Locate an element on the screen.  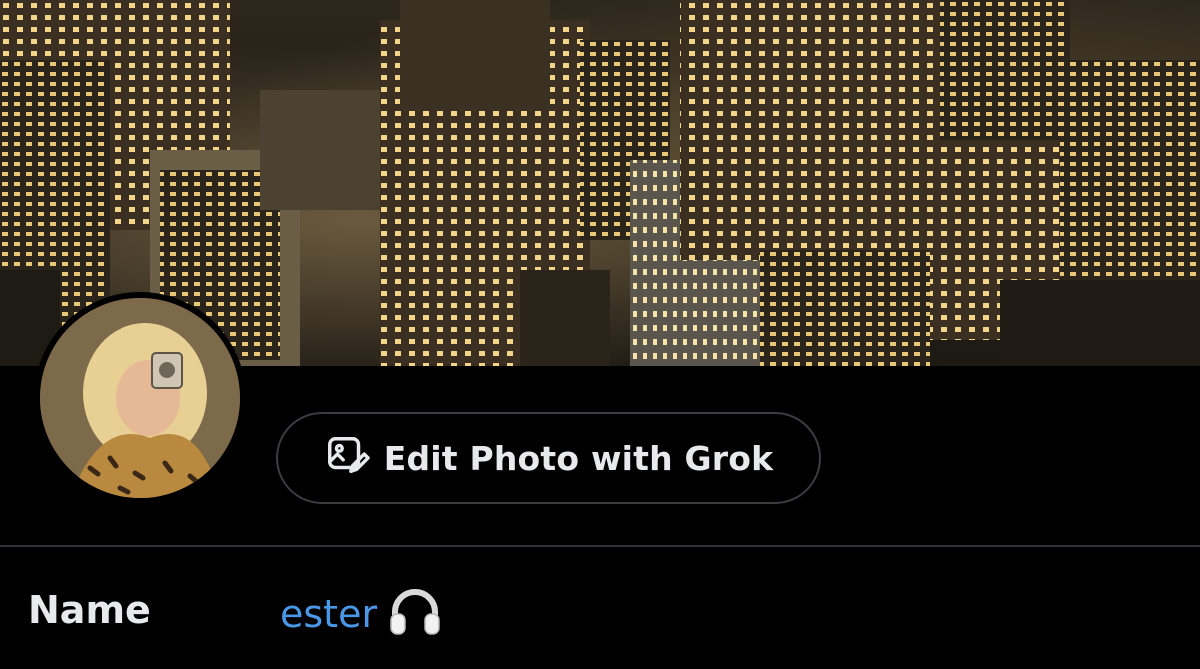
headphones-icon is located at coordinates (415, 614).